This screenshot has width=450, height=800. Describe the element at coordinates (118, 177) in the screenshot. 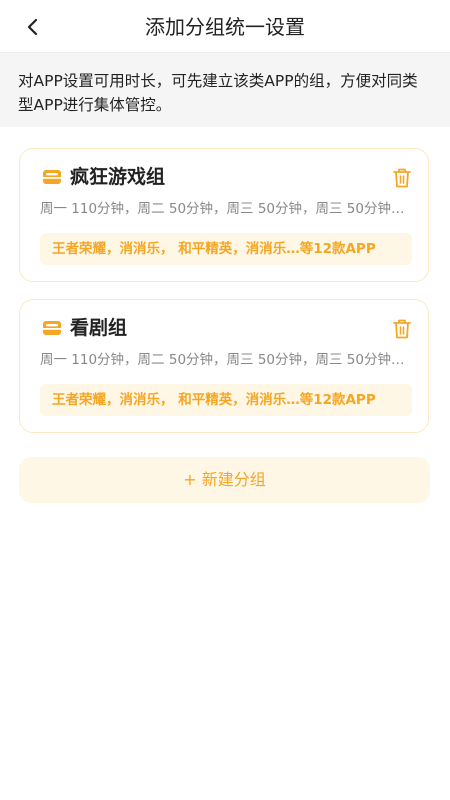

I see `group-name: 疯狂游戏组` at that location.